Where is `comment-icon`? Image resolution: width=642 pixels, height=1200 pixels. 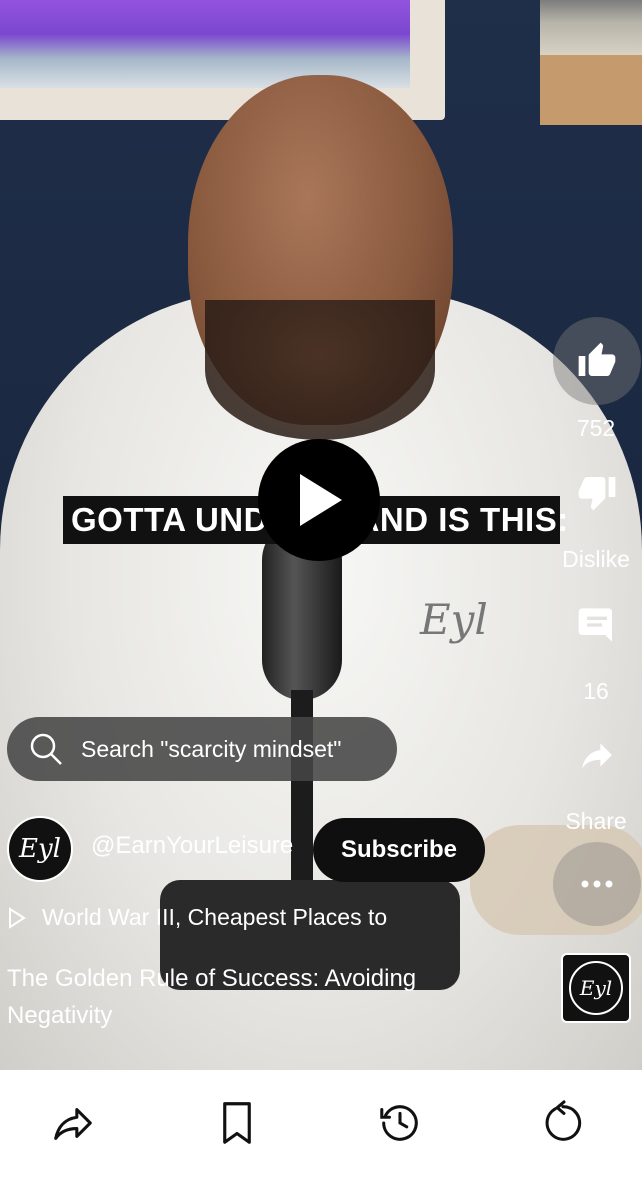
comment-icon is located at coordinates (595, 625).